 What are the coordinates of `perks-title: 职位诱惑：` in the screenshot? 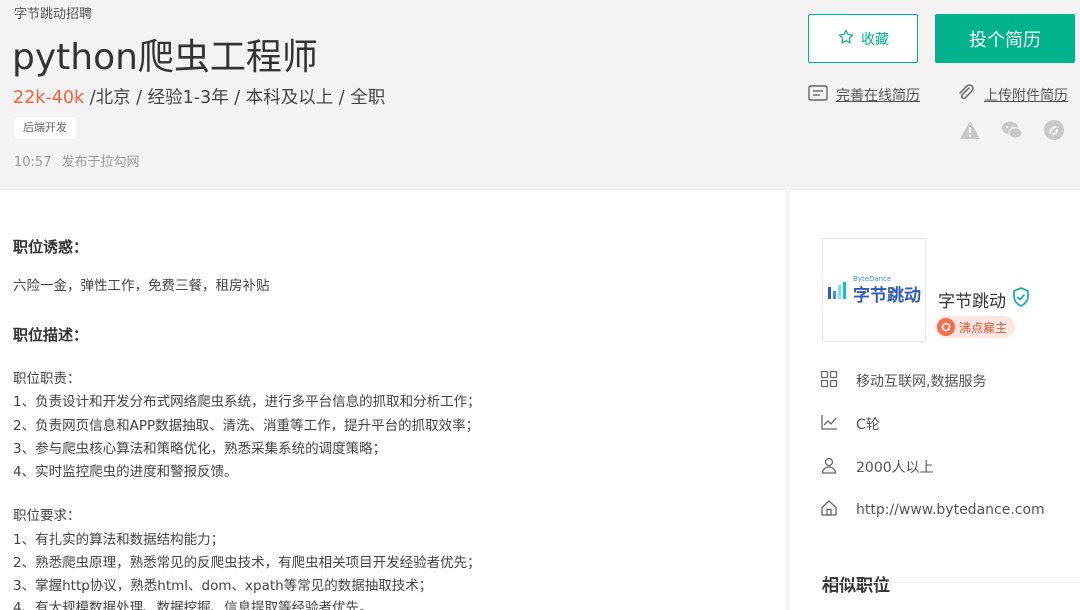 It's located at (51, 247).